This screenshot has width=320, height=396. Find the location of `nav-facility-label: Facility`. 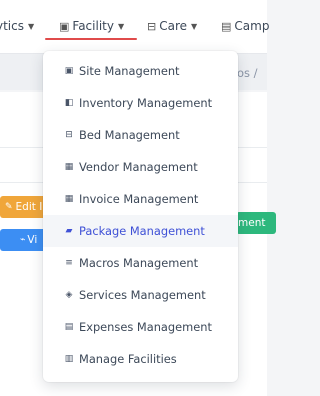

nav-facility-label: Facility is located at coordinates (93, 26).